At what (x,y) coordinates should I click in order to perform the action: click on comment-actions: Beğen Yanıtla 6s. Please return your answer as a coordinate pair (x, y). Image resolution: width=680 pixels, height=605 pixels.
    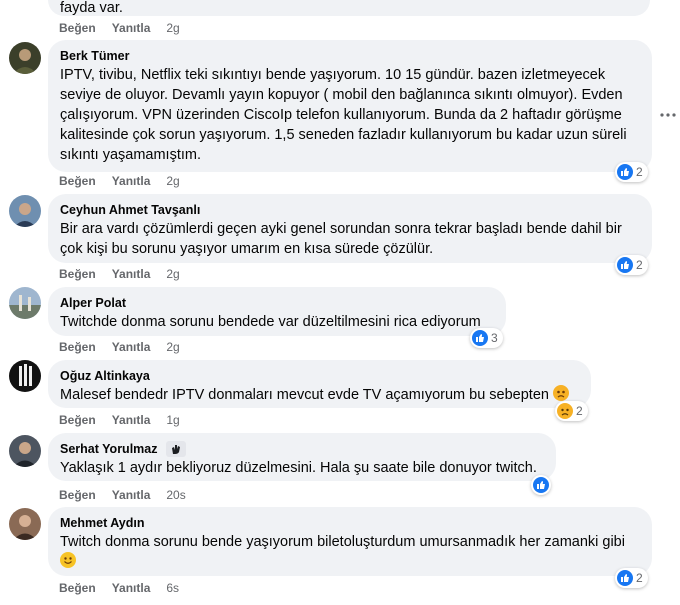
    Looking at the image, I should click on (119, 588).